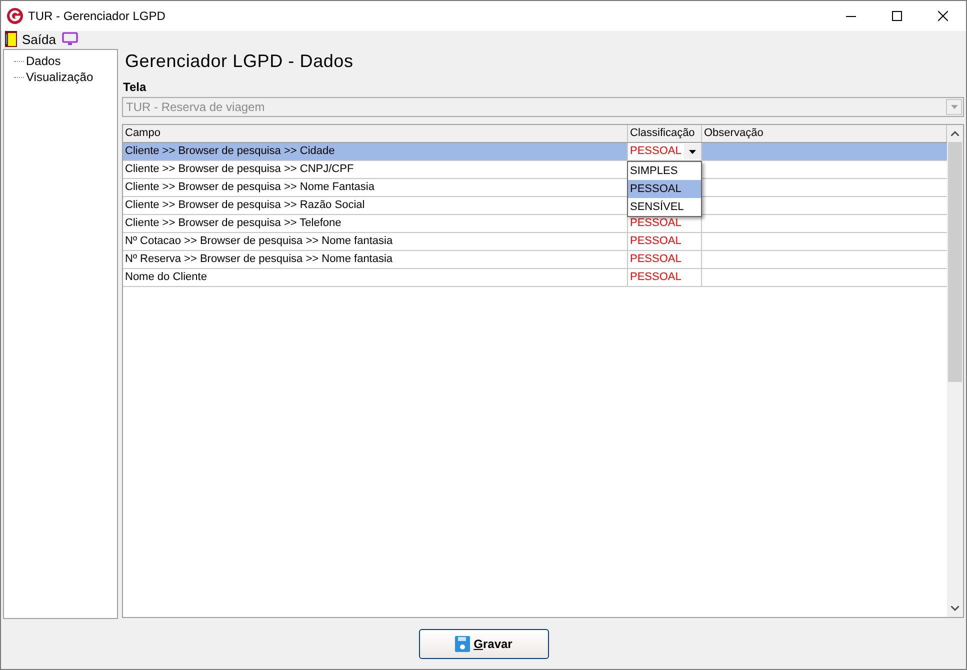  I want to click on table-row: Nº Cotacao >> Browser de pesquisa >> Nome fantasia PESSOAL, so click(535, 242).